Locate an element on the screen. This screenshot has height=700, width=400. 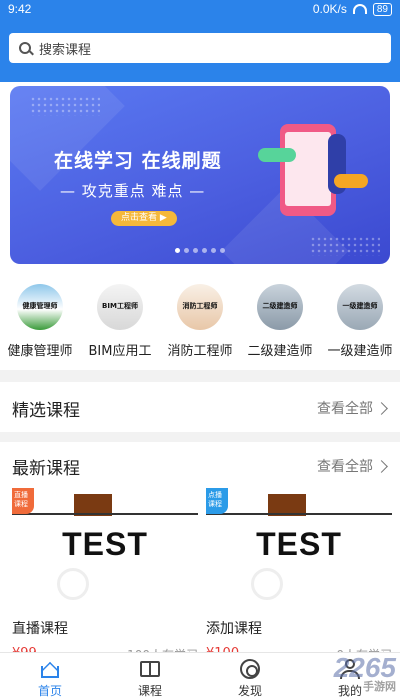
category-label: 一级建造师 is located at coordinates (360, 351).